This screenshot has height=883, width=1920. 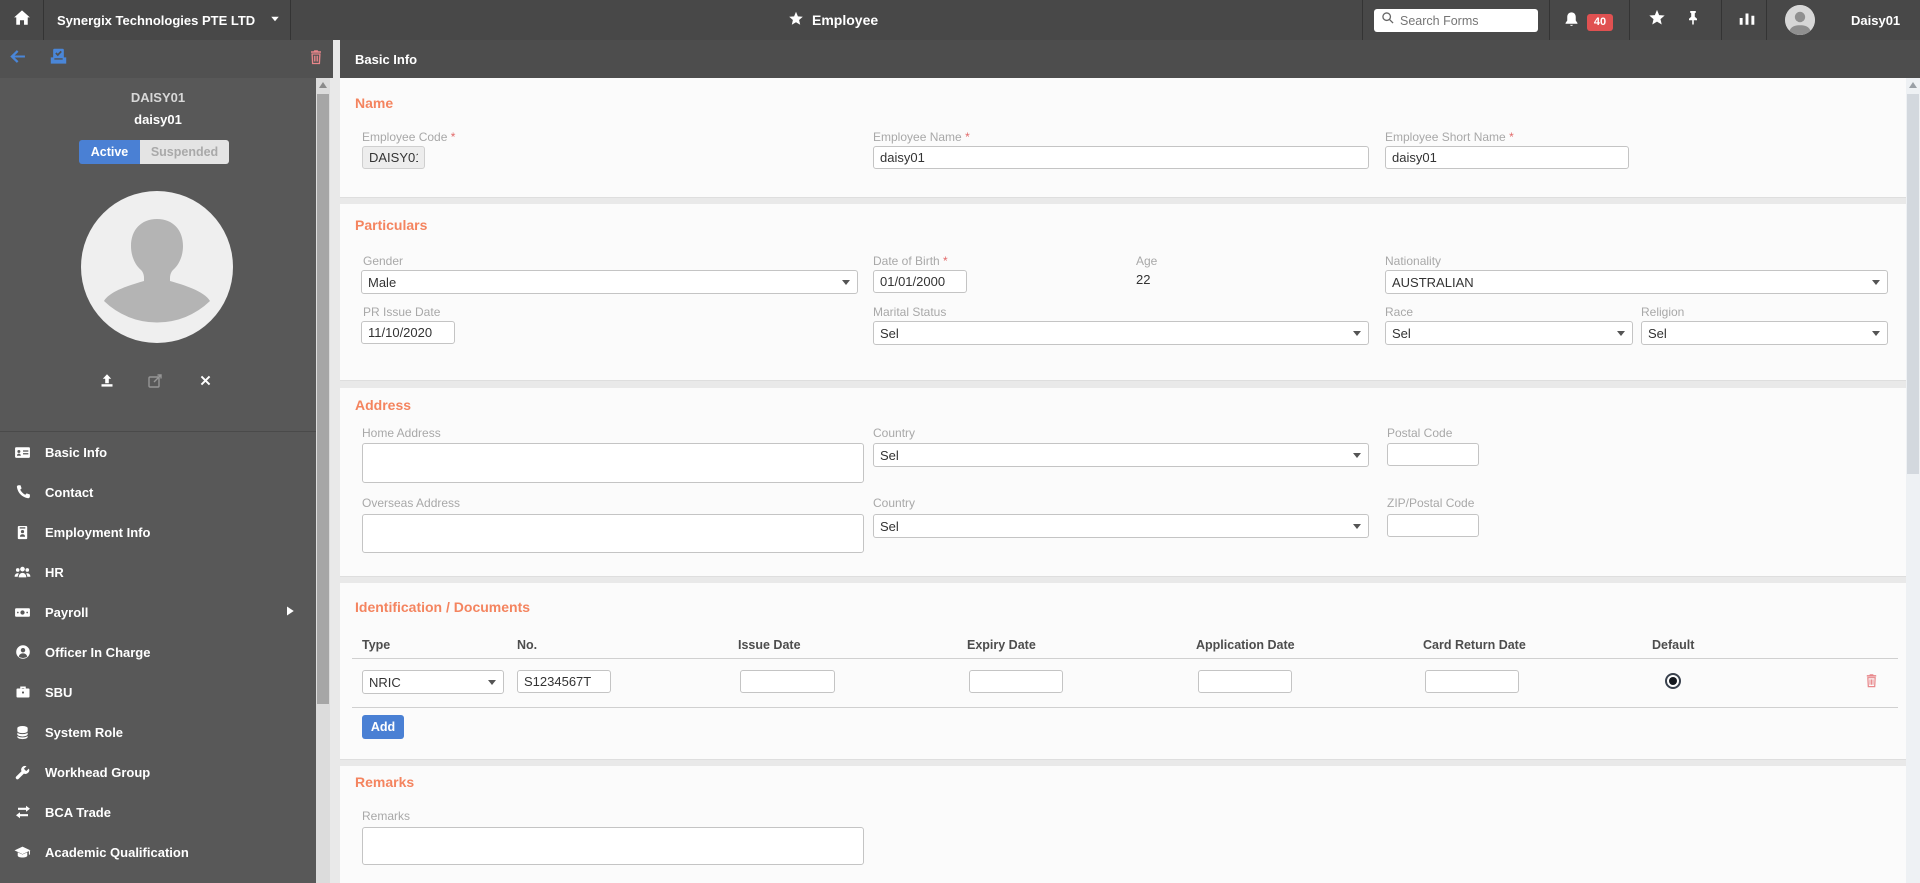 What do you see at coordinates (613, 463) in the screenshot?
I see `home-address-field` at bounding box center [613, 463].